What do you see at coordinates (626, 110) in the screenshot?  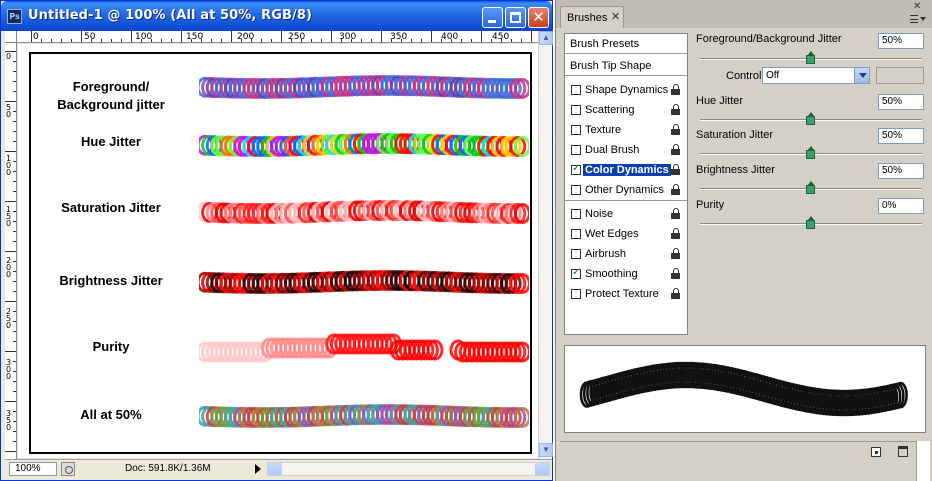 I see `list-item-a1: Scattering` at bounding box center [626, 110].